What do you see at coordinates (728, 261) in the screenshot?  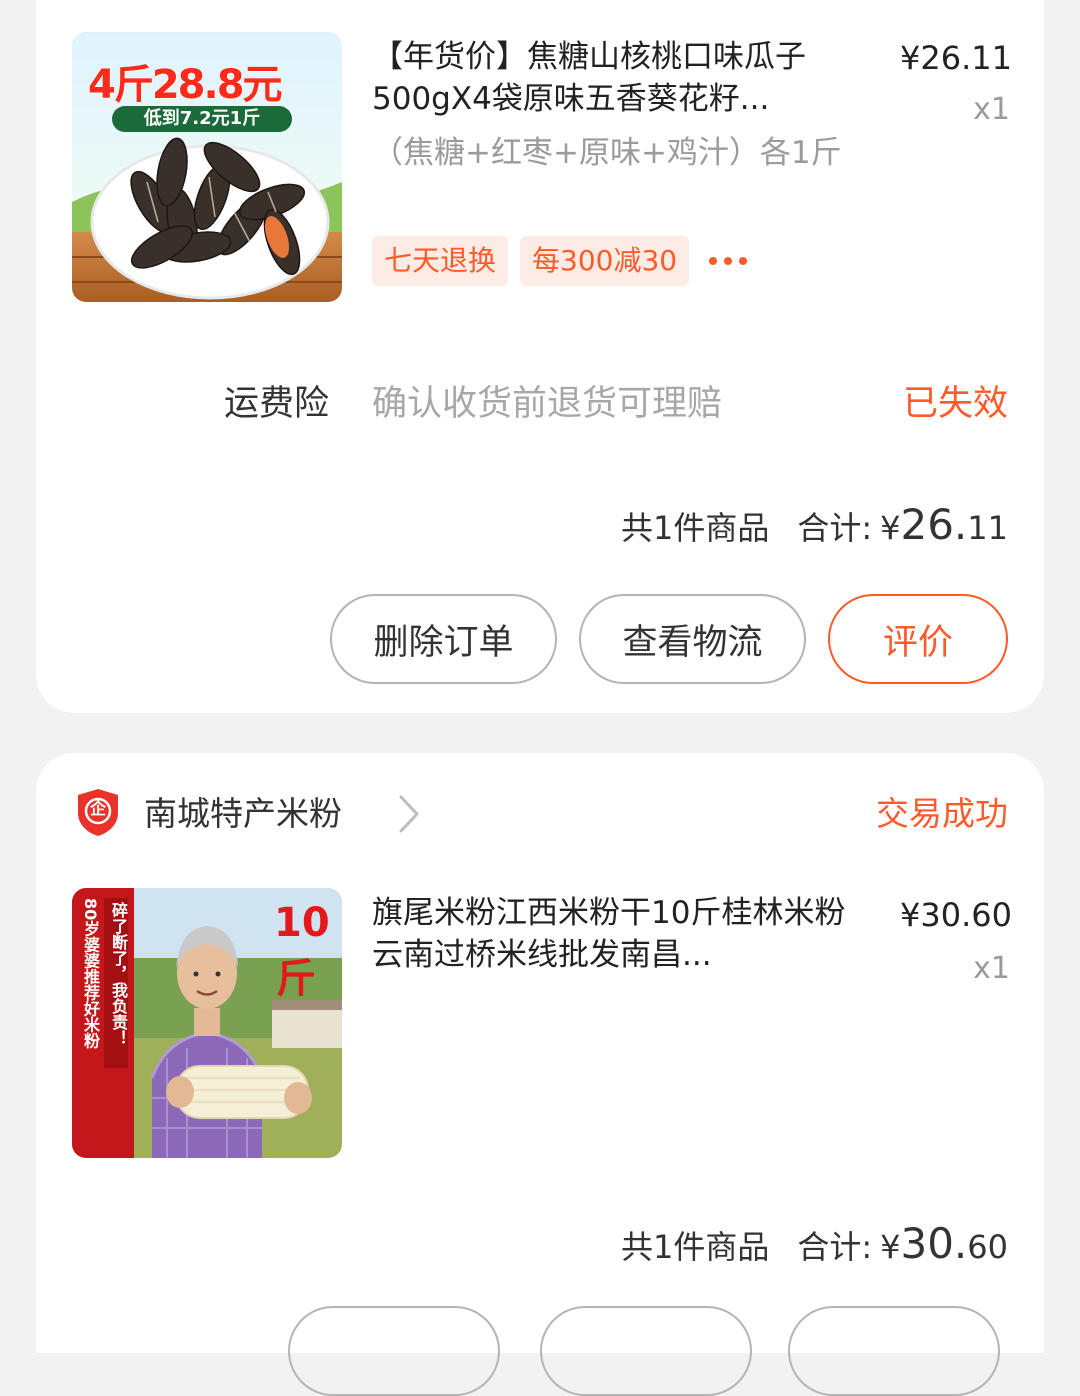 I see `more-tags-icon` at bounding box center [728, 261].